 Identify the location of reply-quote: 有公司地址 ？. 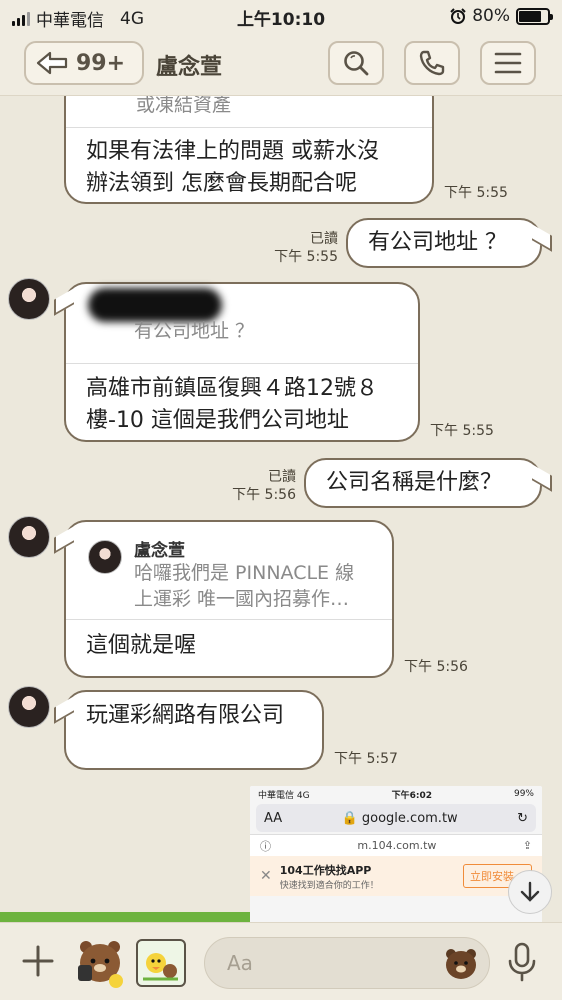
(242, 324).